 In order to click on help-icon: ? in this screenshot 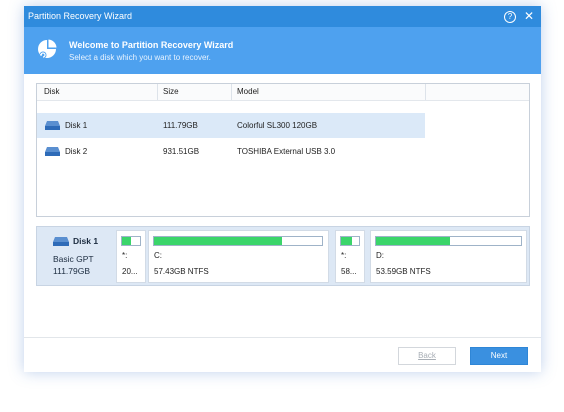, I will do `click(510, 17)`.